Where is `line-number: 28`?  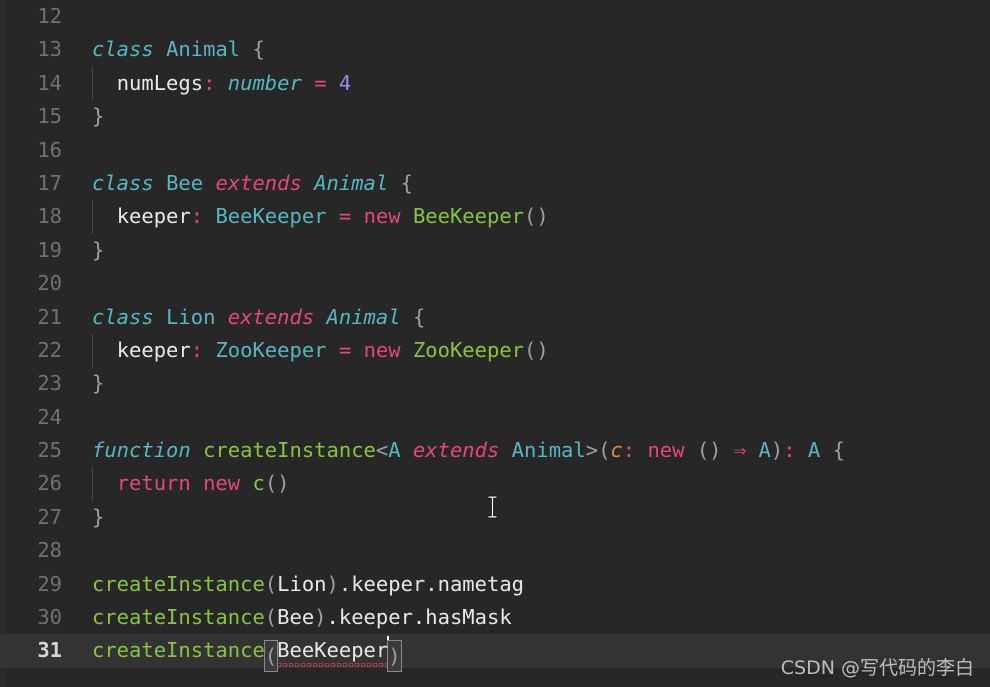 line-number: 28 is located at coordinates (49, 550).